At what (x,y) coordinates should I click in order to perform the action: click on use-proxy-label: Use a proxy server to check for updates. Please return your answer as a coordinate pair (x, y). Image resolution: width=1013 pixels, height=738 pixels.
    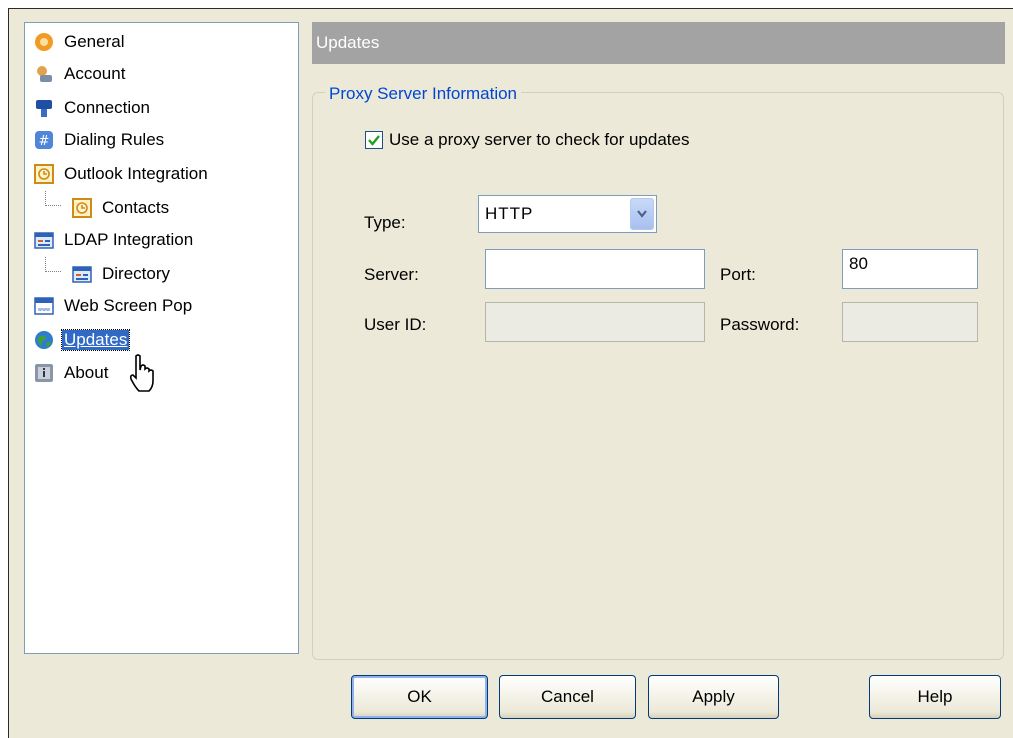
    Looking at the image, I should click on (539, 139).